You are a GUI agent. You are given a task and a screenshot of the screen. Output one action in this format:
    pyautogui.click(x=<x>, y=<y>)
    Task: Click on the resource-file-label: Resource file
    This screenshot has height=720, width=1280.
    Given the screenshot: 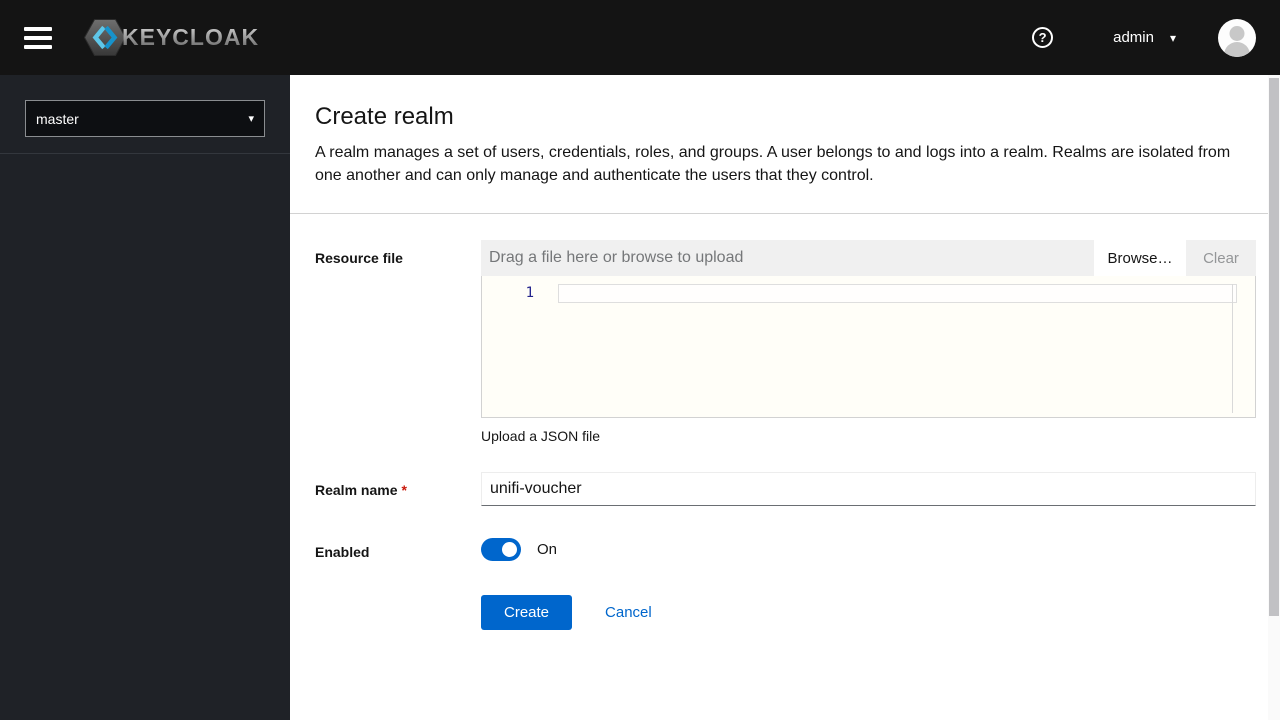 What is the action you would take?
    pyautogui.click(x=359, y=258)
    